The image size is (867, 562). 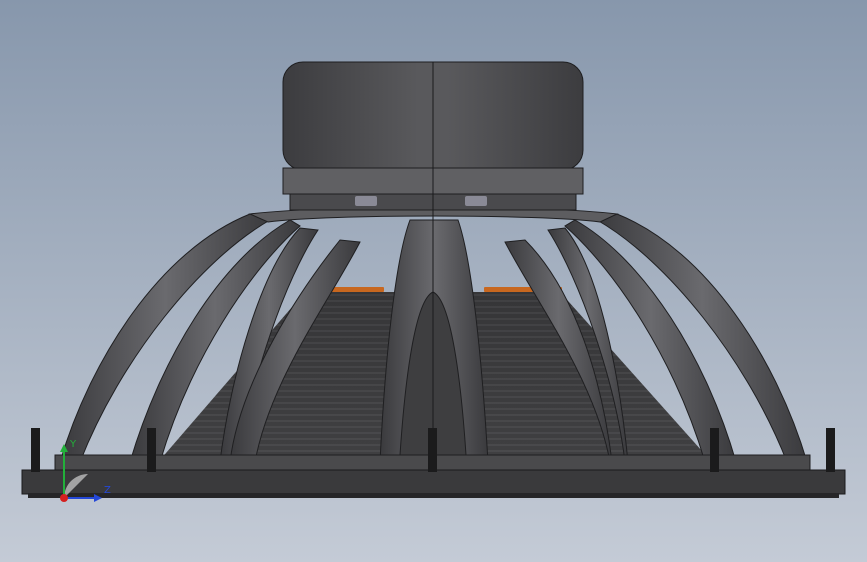 I want to click on x-axis-label: Z, so click(x=107, y=490).